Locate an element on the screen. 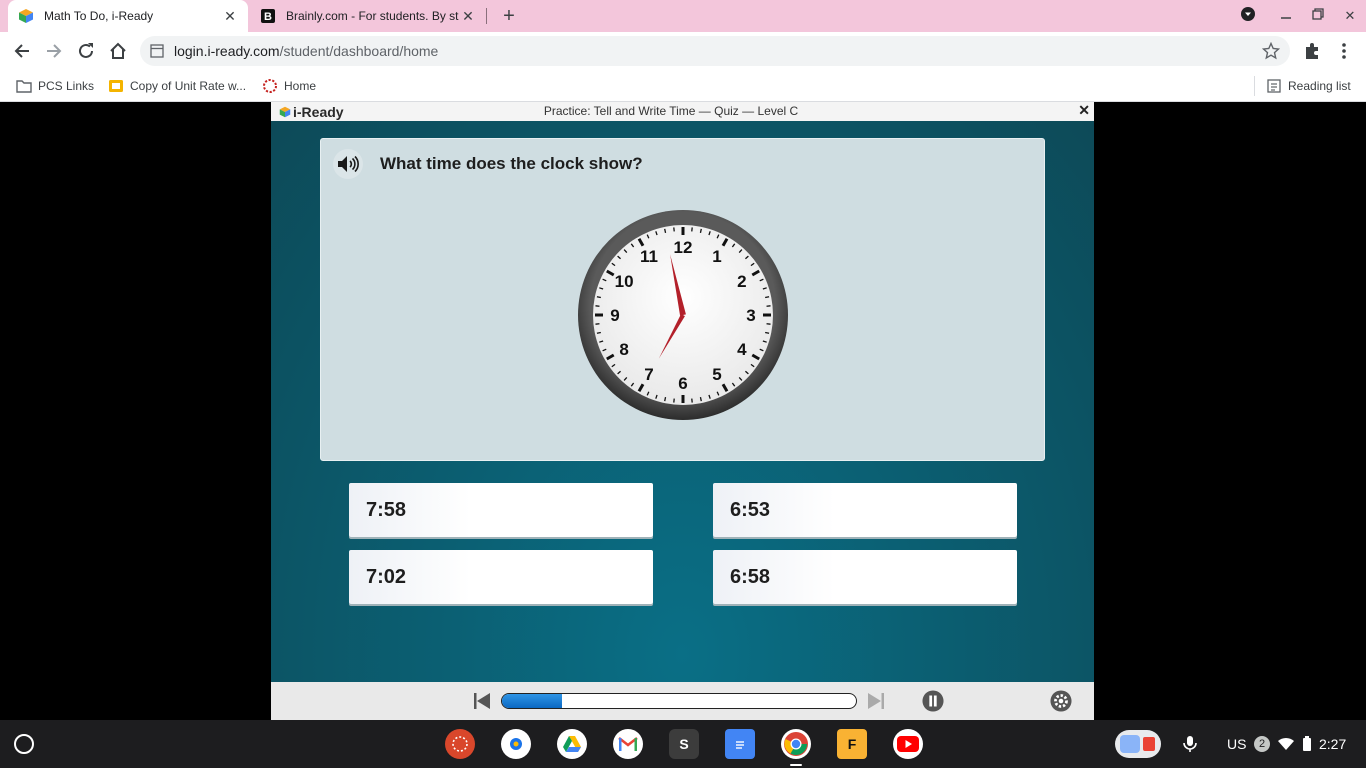 Image resolution: width=1366 pixels, height=768 pixels. tab-title: Math To Do, i-Ready is located at coordinates (99, 16).